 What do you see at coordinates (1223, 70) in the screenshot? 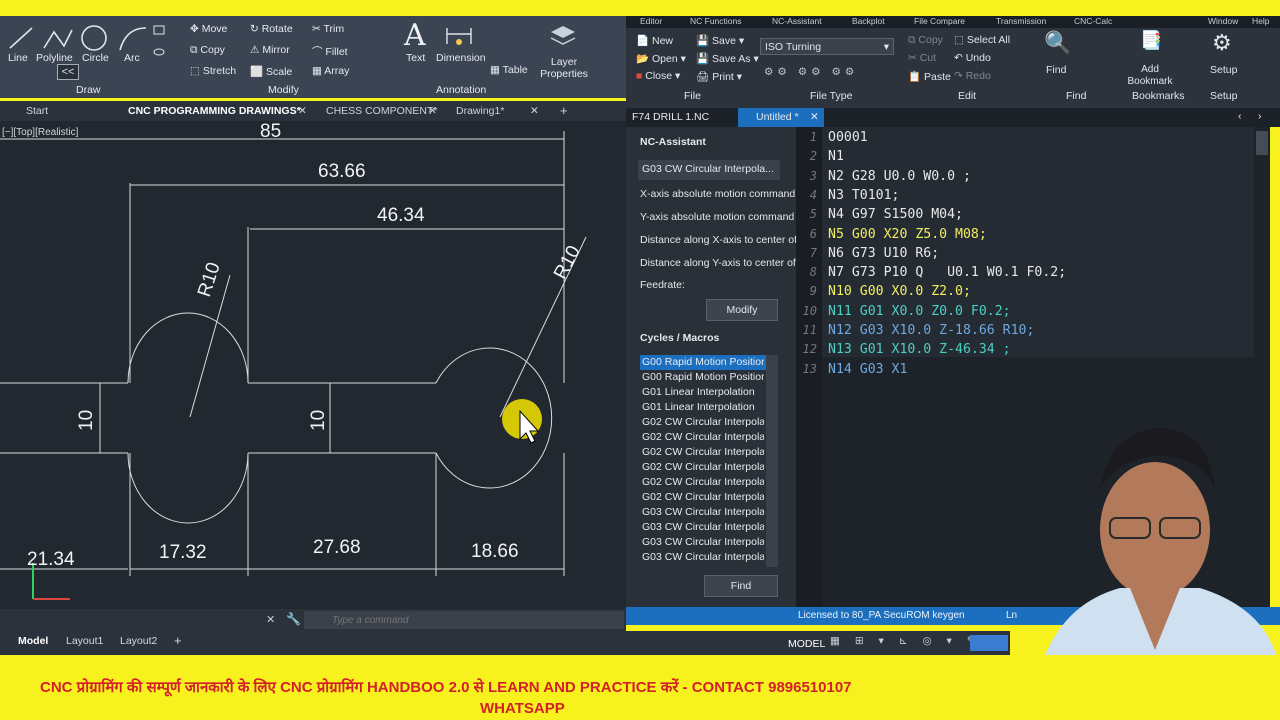
I see `setup-button: Setup` at bounding box center [1223, 70].